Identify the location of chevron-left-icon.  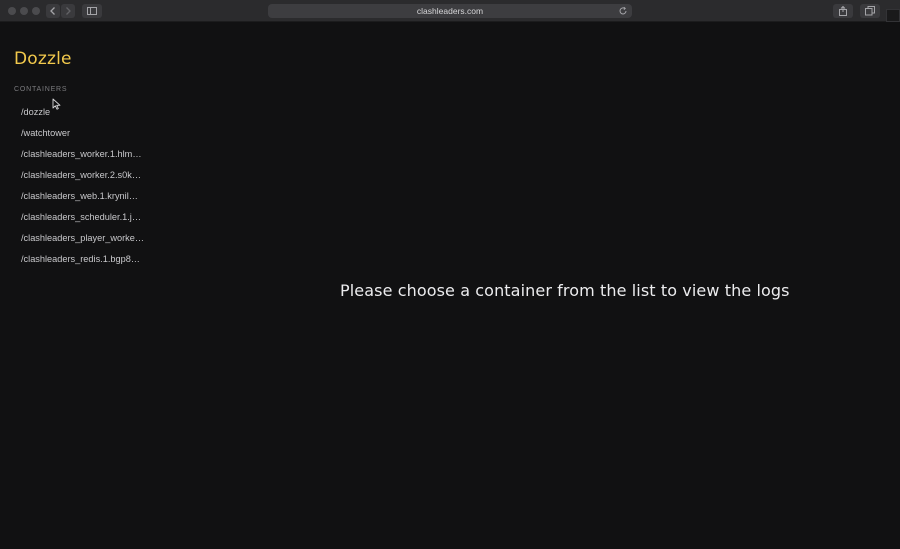
(52, 11).